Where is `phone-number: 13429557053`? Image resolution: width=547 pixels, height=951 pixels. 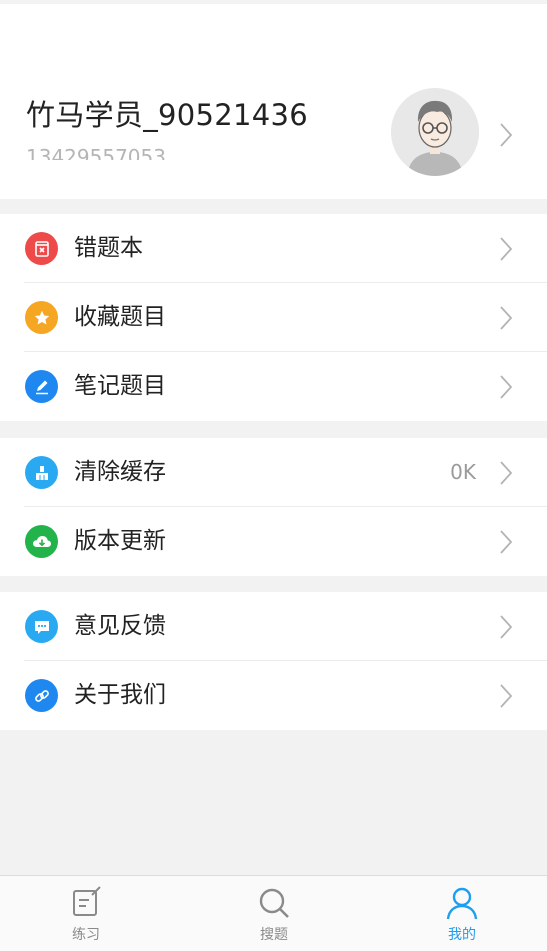
phone-number: 13429557053 is located at coordinates (96, 152).